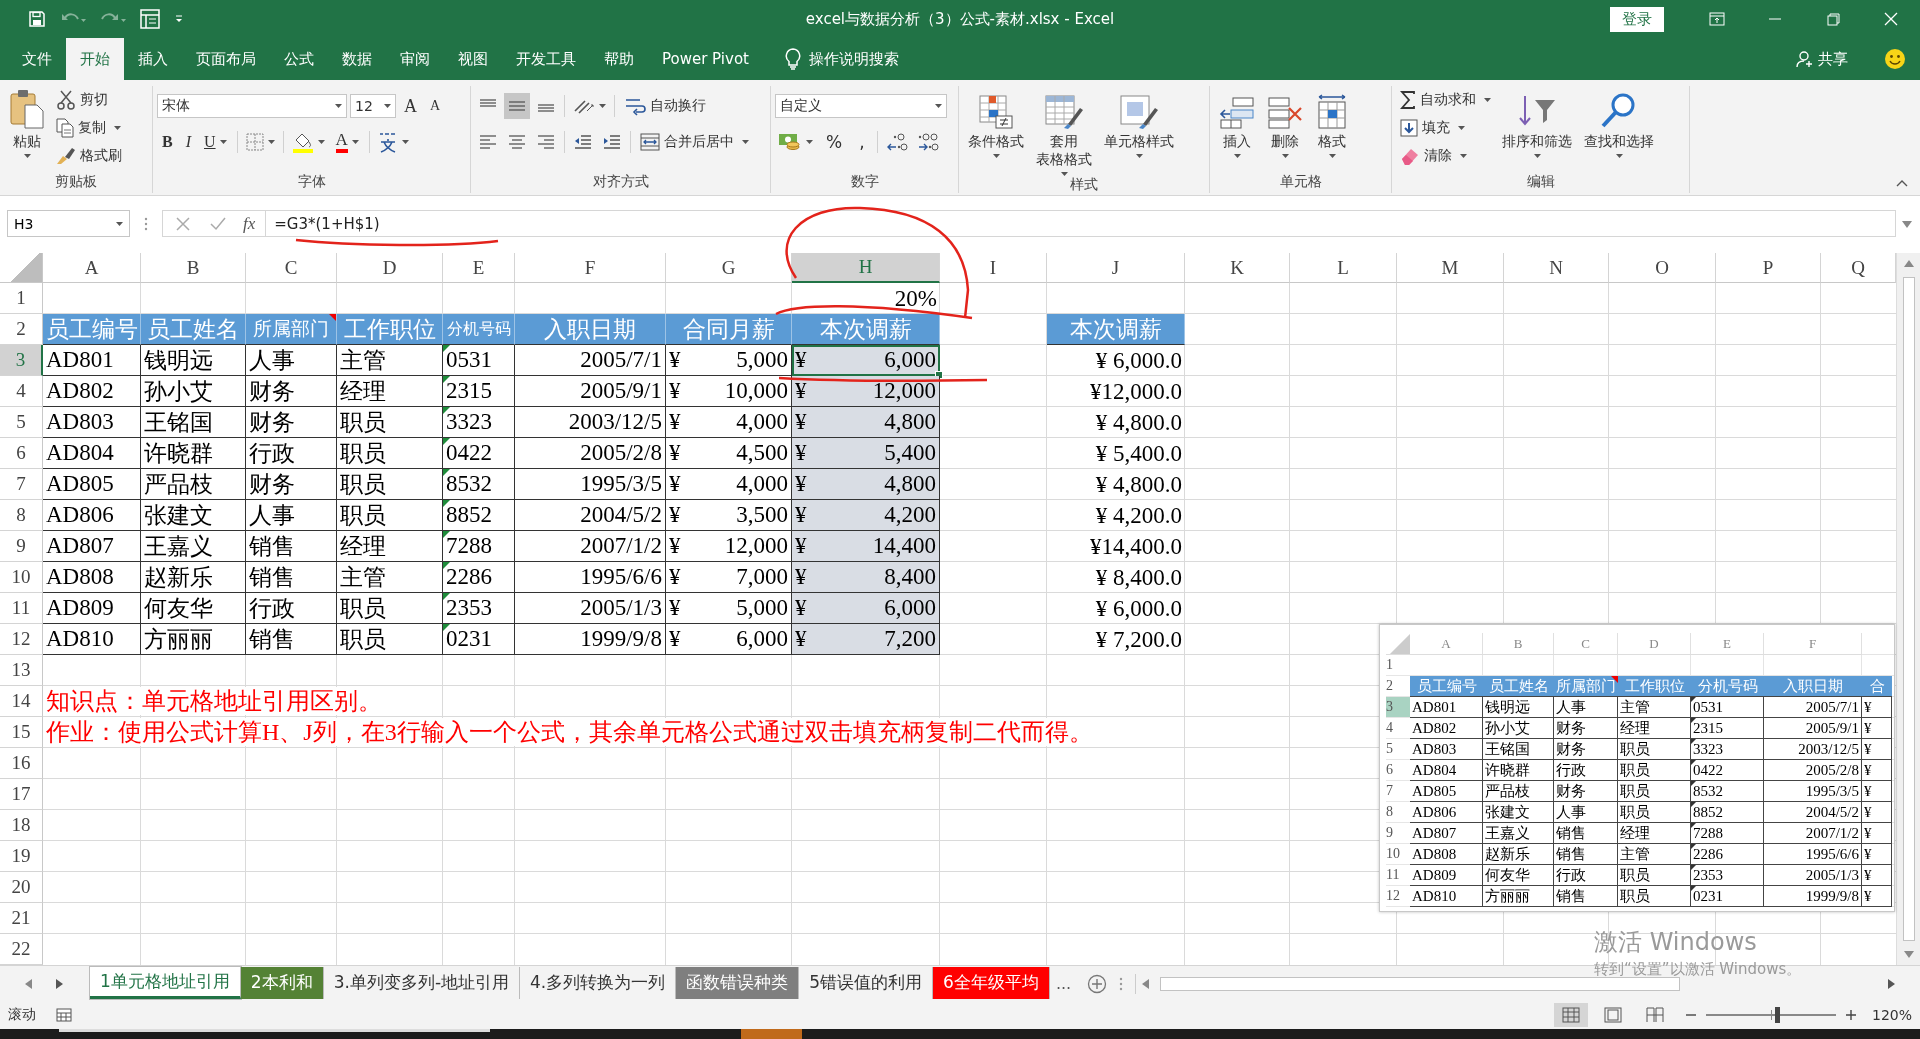  What do you see at coordinates (1891, 983) in the screenshot?
I see `scroll-right-icon` at bounding box center [1891, 983].